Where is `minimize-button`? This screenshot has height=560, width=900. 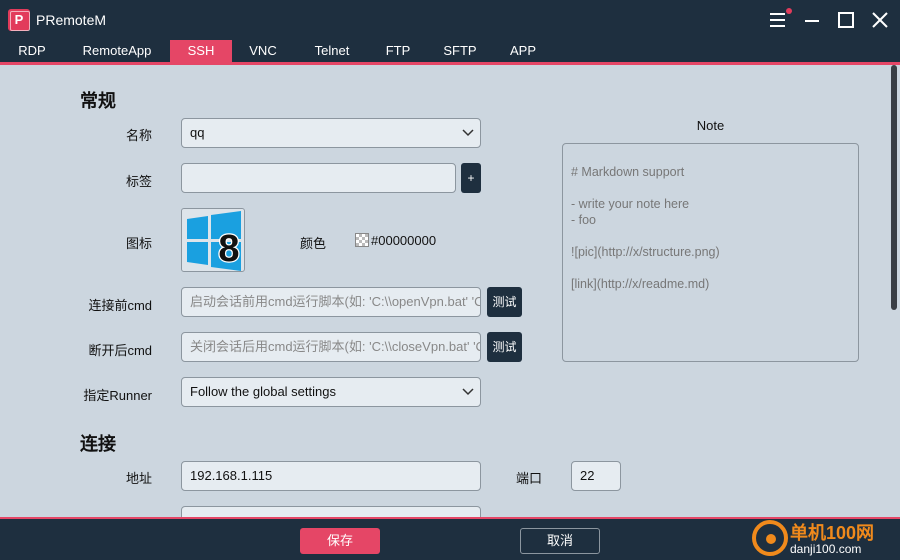 minimize-button is located at coordinates (812, 20).